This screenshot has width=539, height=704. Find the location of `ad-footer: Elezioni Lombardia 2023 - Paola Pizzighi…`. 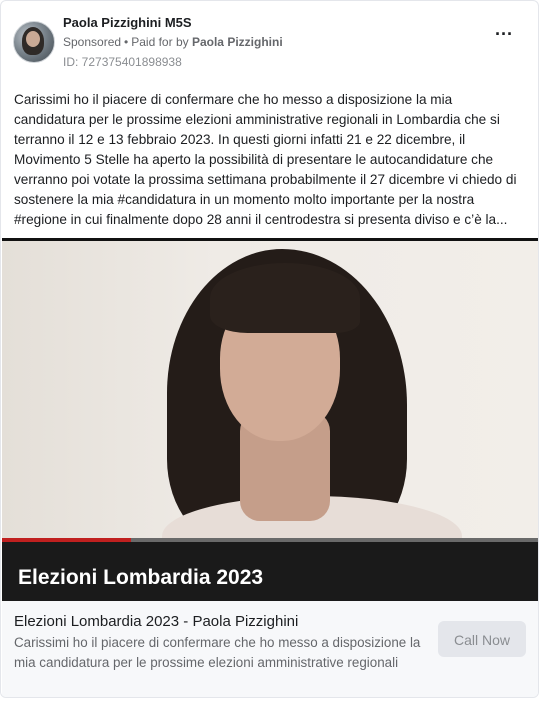

ad-footer: Elezioni Lombardia 2023 - Paola Pizzighi… is located at coordinates (270, 649).